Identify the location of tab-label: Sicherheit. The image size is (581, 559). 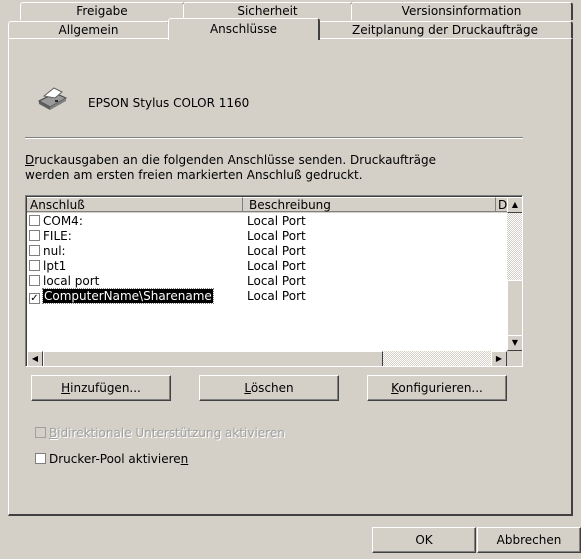
(267, 11).